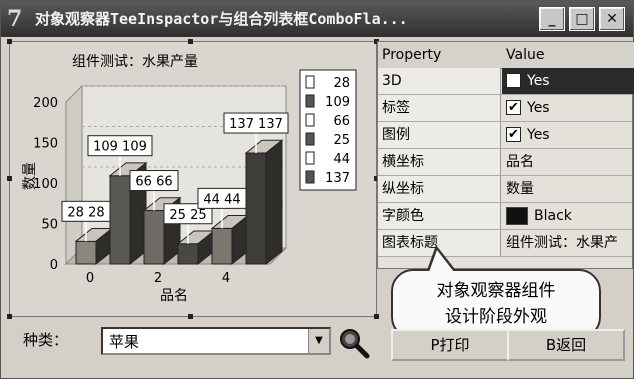 The height and width of the screenshot is (379, 634). What do you see at coordinates (85, 212) in the screenshot?
I see `data-label-text: 28 28` at bounding box center [85, 212].